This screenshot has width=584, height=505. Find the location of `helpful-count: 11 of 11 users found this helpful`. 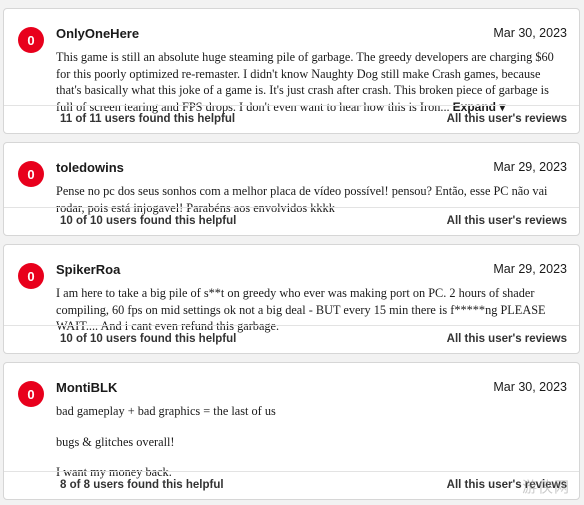

helpful-count: 11 of 11 users found this helpful is located at coordinates (148, 119).